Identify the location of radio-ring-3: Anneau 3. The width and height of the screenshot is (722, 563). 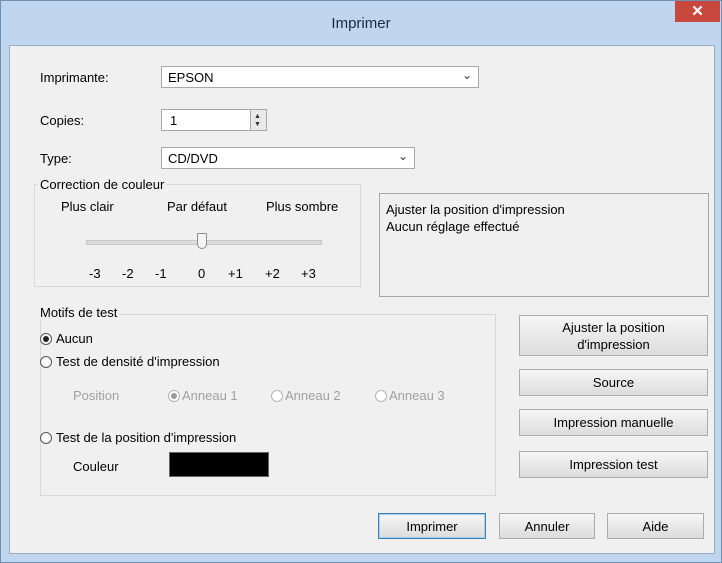
(420, 396).